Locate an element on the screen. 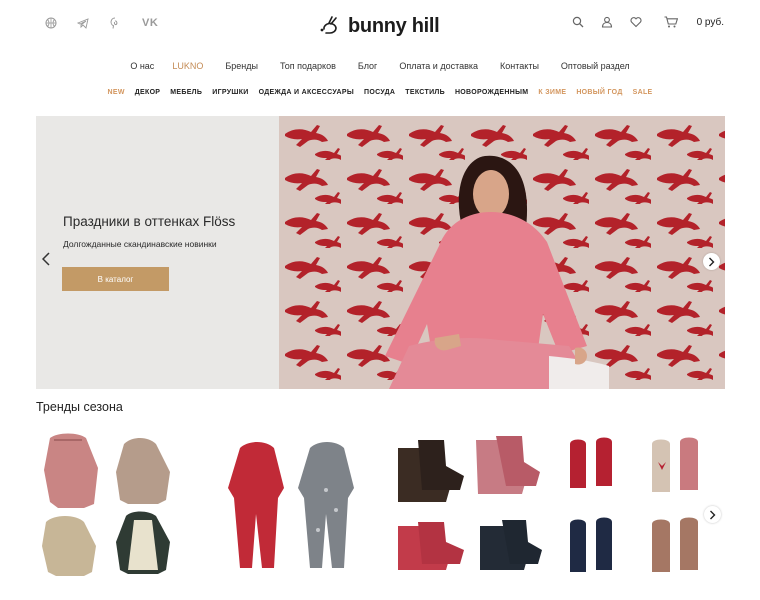 This screenshot has width=760, height=600. telegram-icon is located at coordinates (83, 23).